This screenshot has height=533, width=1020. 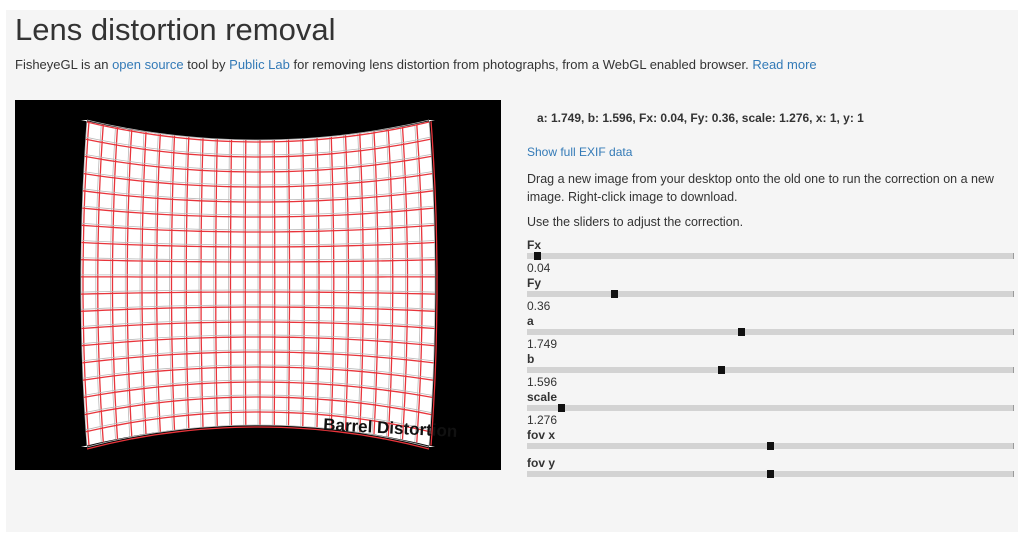 I want to click on page-title: Lens distortion removal, so click(x=175, y=29).